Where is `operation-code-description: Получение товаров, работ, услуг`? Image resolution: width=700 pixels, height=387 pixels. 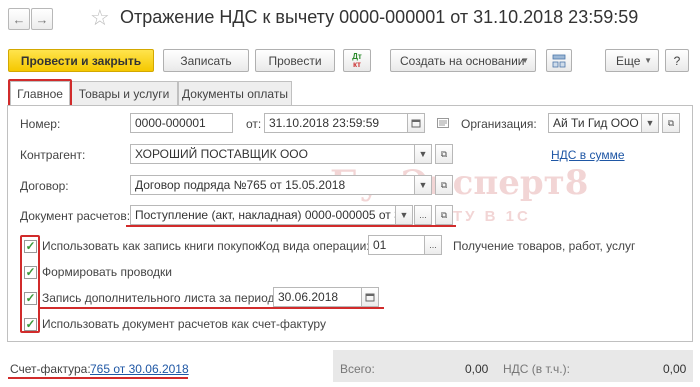 operation-code-description: Получение товаров, работ, услуг is located at coordinates (544, 246).